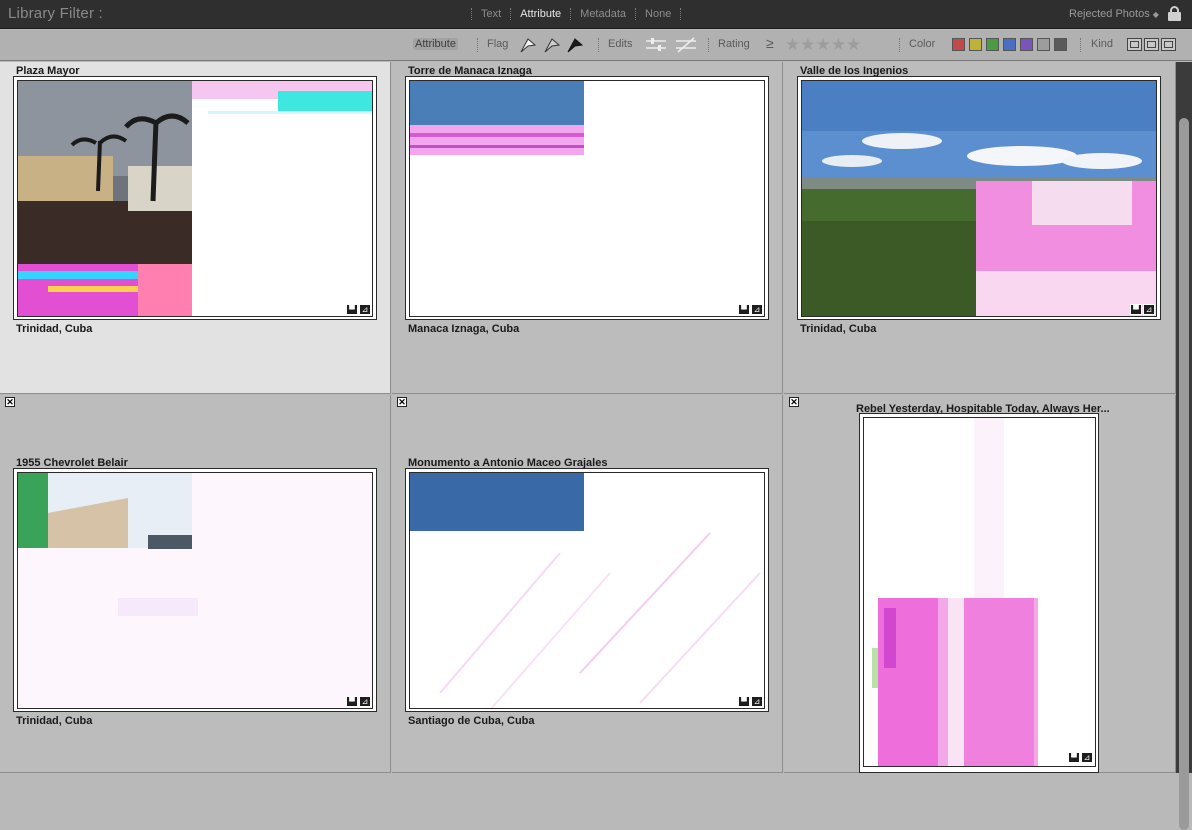 This screenshot has width=1192, height=830. I want to click on rating-operator: ≥, so click(770, 43).